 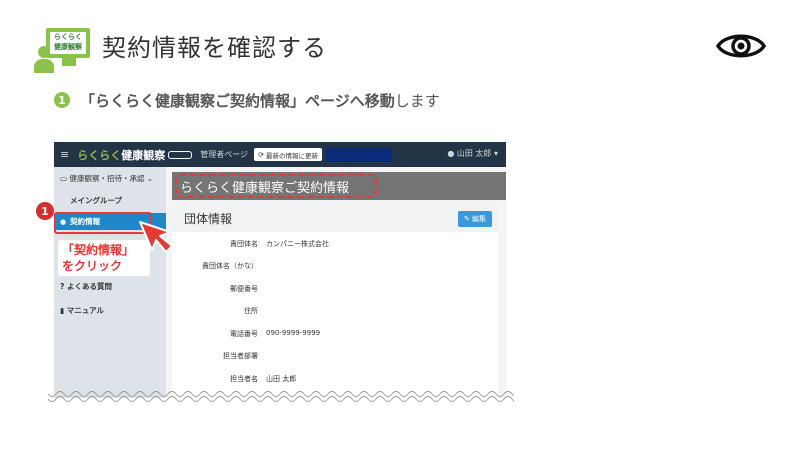 What do you see at coordinates (244, 289) in the screenshot?
I see `row-label: 郵便番号` at bounding box center [244, 289].